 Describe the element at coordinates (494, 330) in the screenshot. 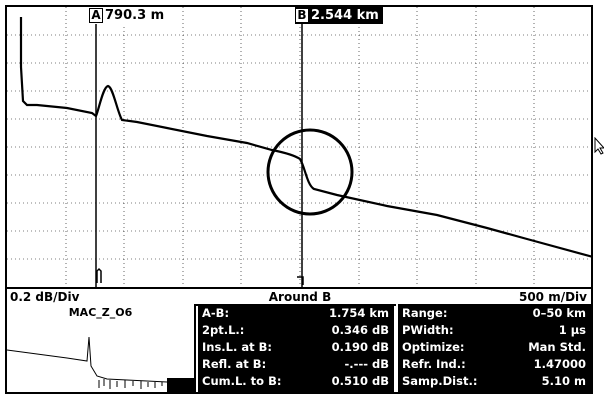

I see `setting-row: PWidth: 1 µs` at that location.